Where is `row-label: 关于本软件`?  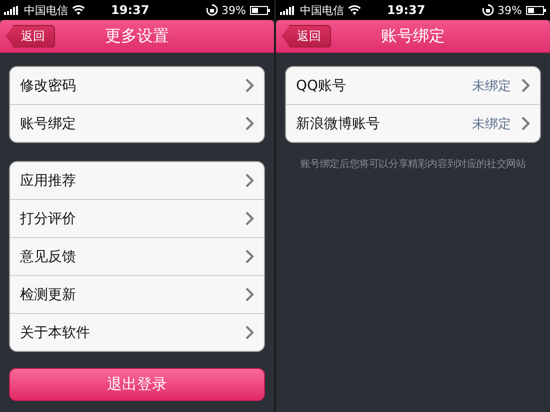
row-label: 关于本软件 is located at coordinates (55, 333).